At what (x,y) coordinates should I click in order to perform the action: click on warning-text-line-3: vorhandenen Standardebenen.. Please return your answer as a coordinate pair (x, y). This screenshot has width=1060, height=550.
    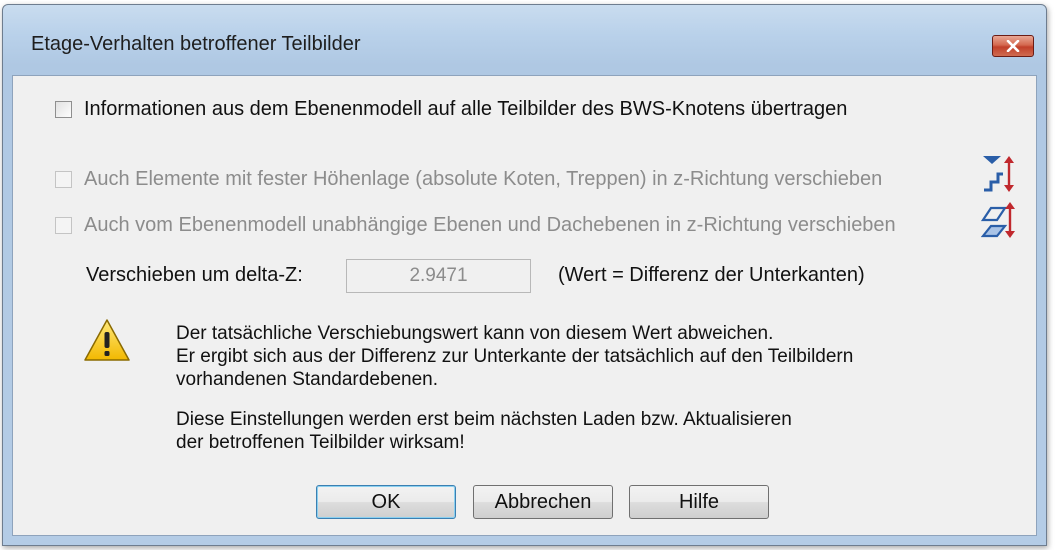
    Looking at the image, I should click on (307, 379).